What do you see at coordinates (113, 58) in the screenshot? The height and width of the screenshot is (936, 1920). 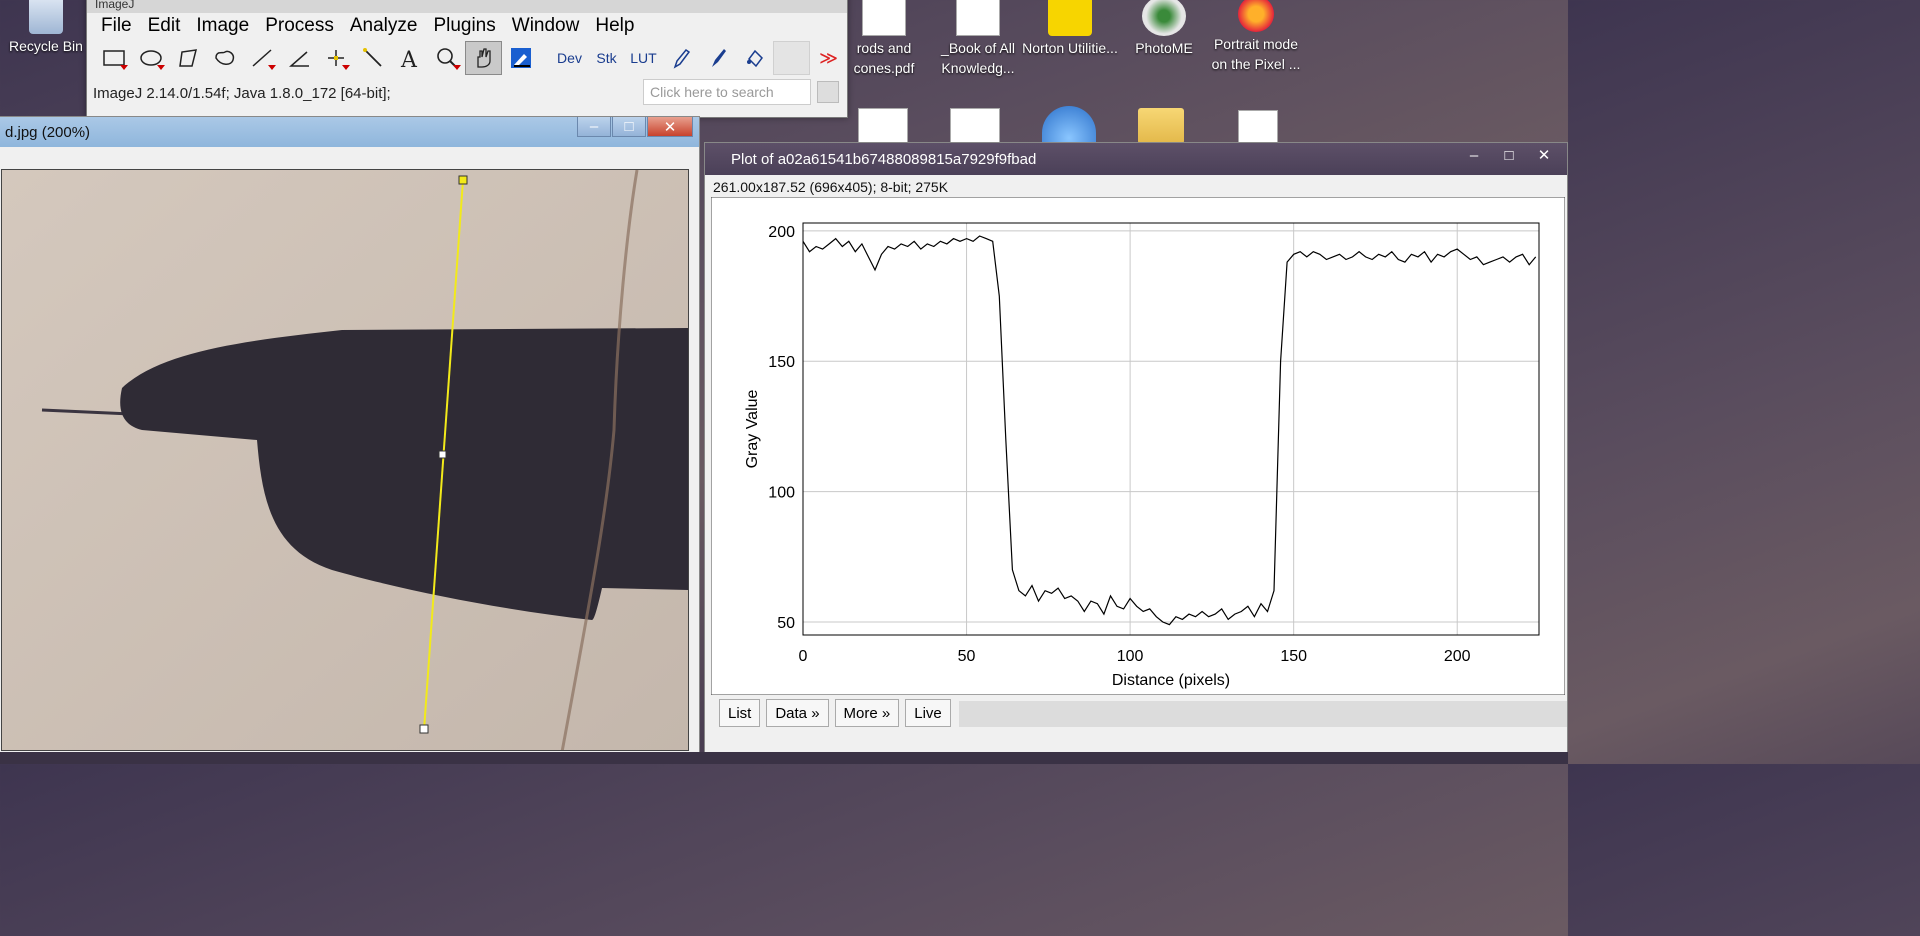 I see `rectangle-select-icon` at bounding box center [113, 58].